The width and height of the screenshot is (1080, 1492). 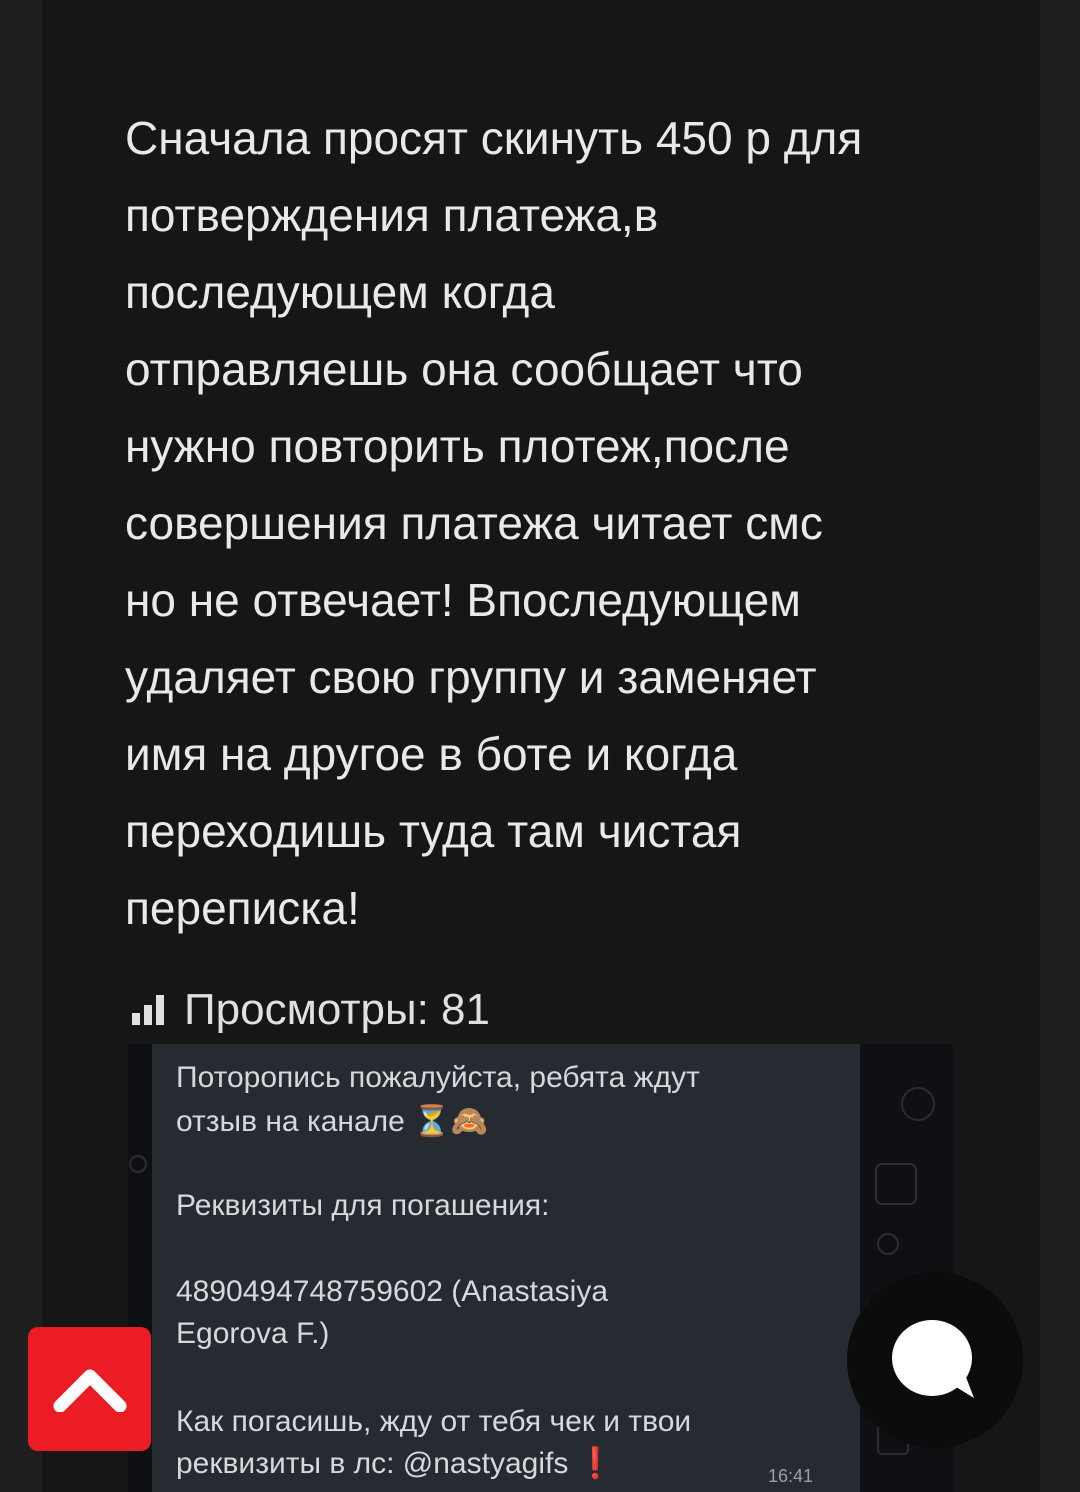 I want to click on views-label: Просмотры: 81, so click(x=337, y=1009).